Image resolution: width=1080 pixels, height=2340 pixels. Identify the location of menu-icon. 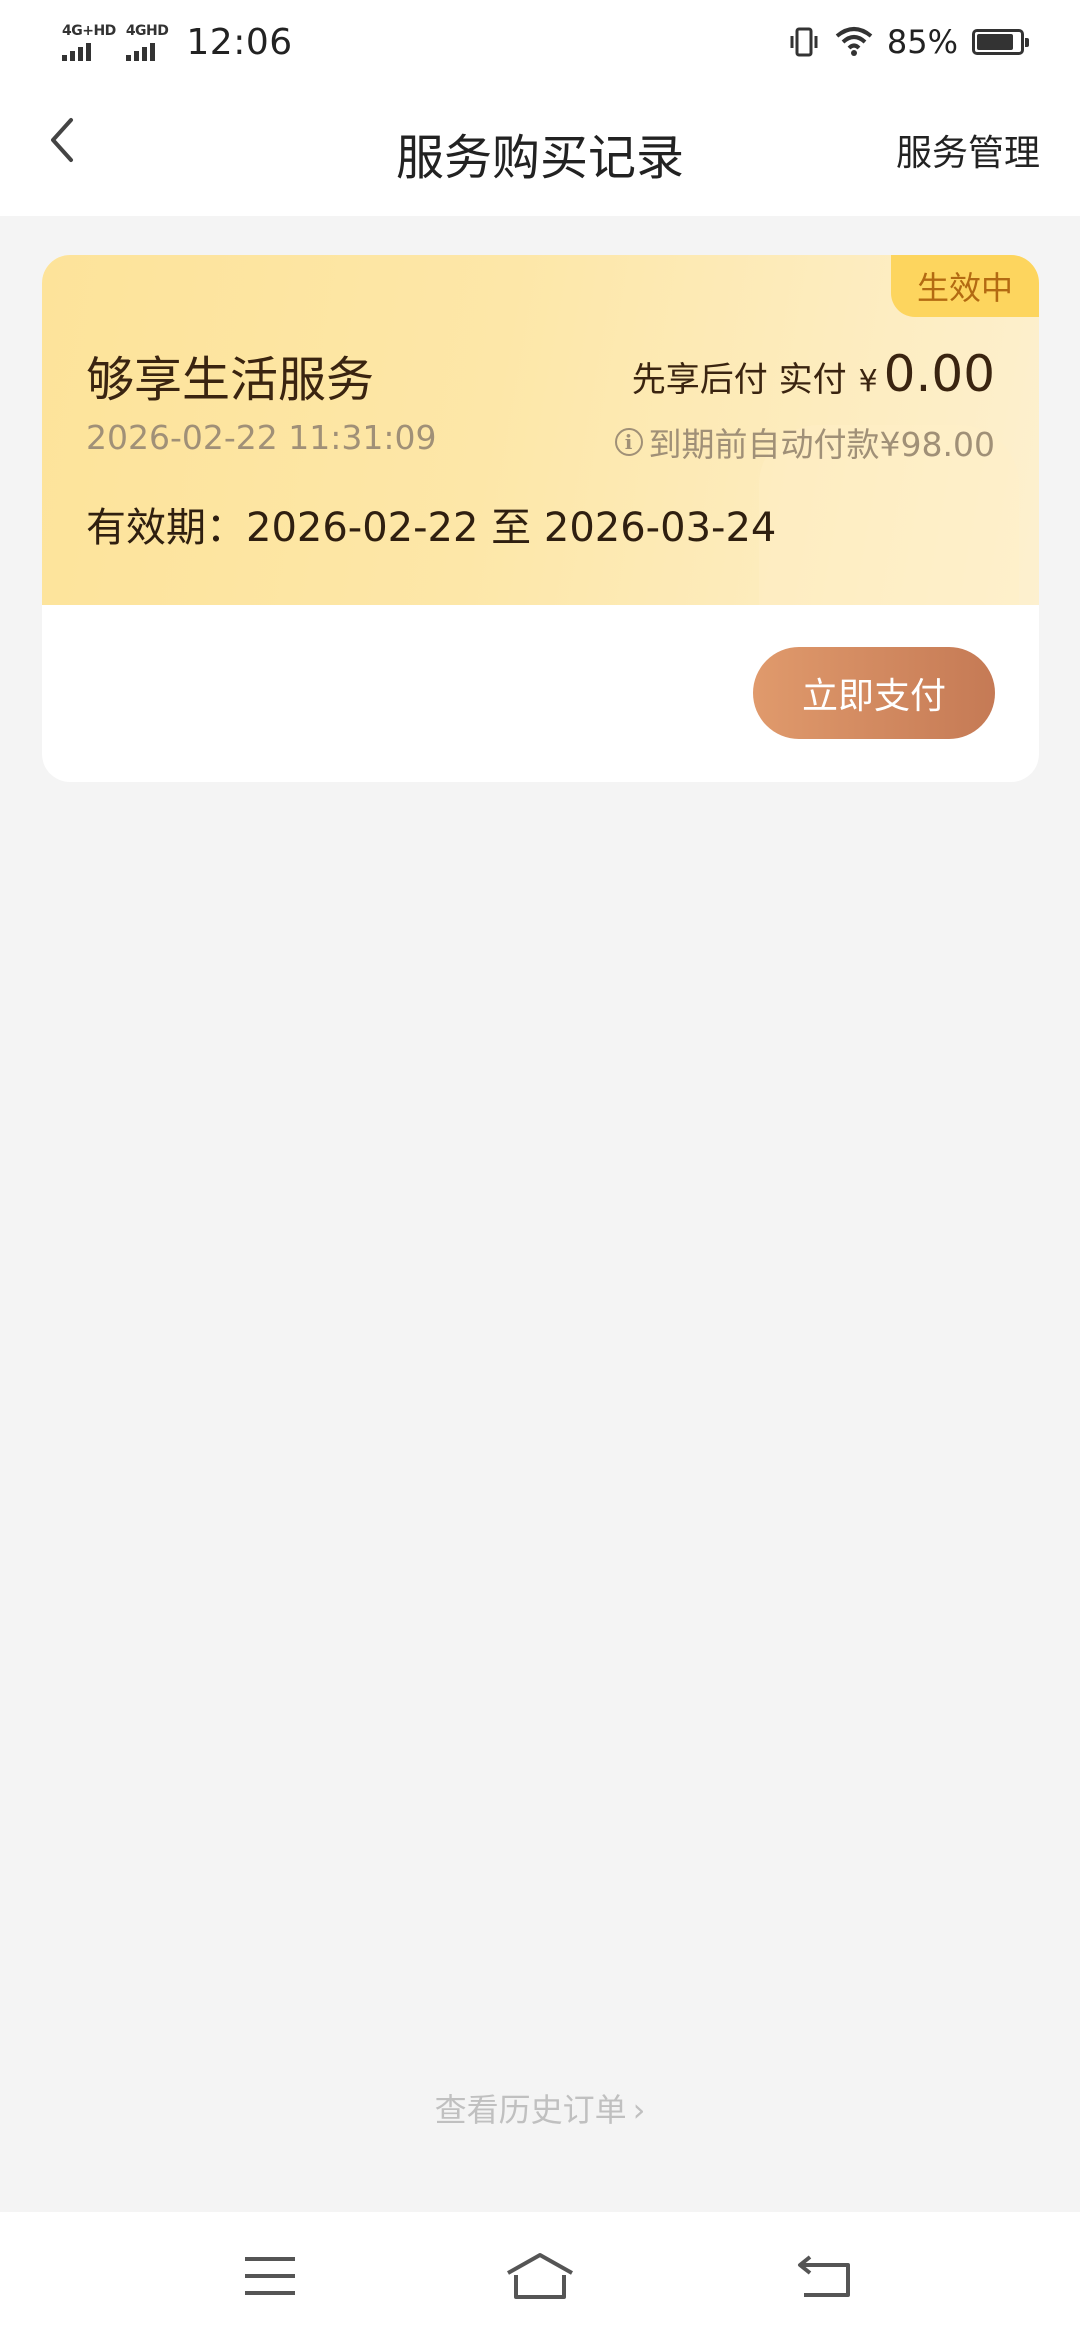
(270, 2276).